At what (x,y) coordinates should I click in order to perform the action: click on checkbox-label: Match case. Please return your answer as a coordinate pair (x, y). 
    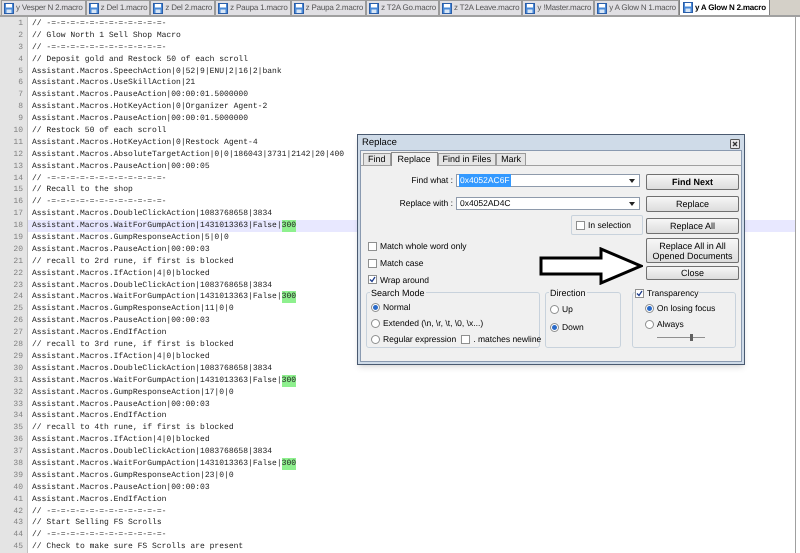
    Looking at the image, I should click on (402, 263).